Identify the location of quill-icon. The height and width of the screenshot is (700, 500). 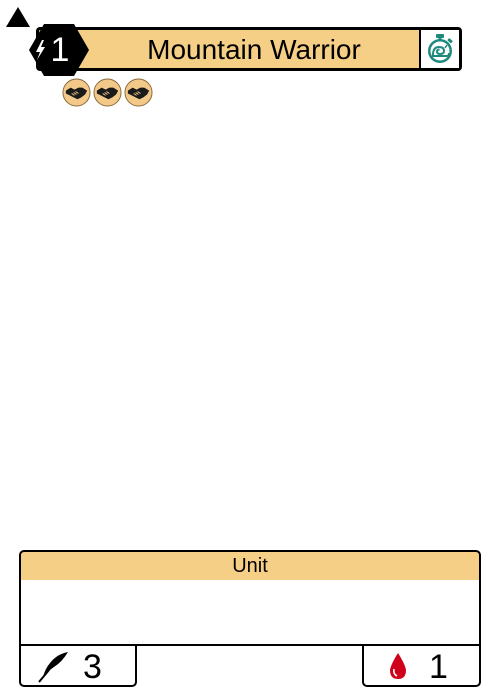
(53, 667).